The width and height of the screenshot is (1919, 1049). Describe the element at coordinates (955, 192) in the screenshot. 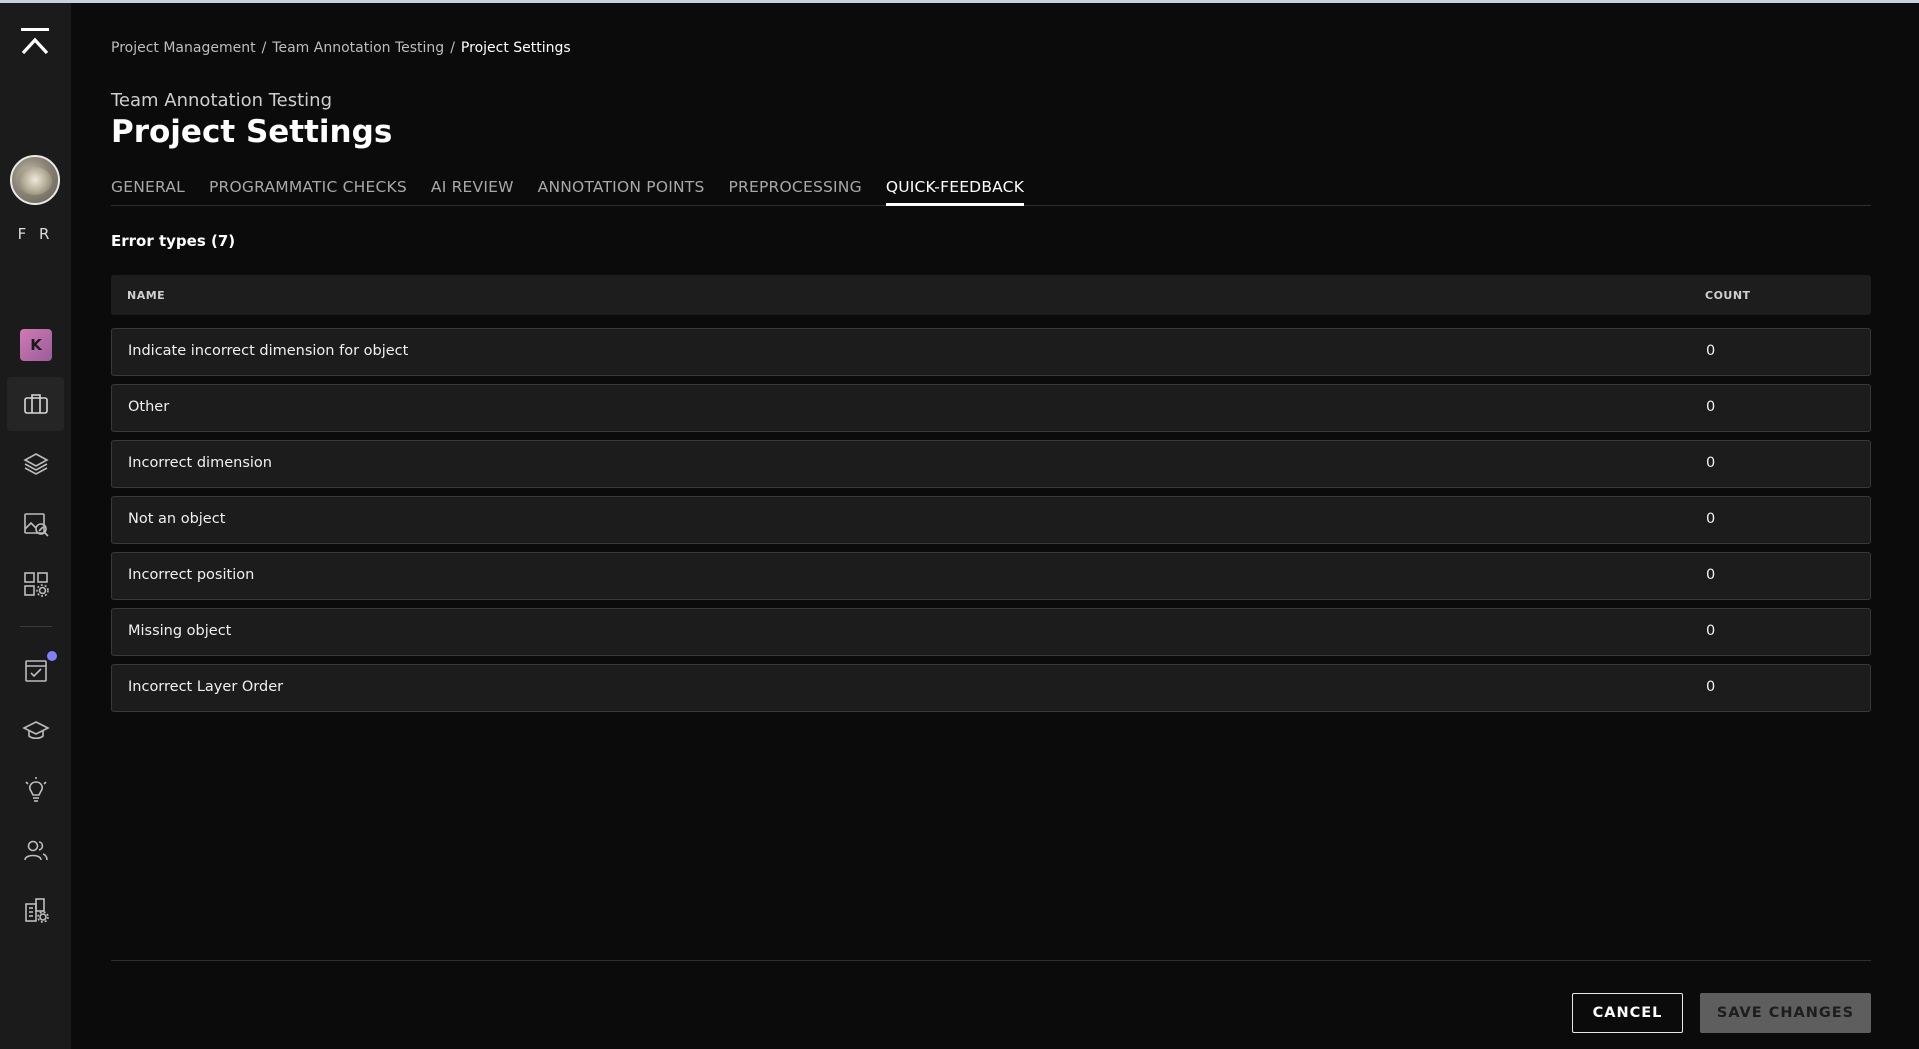

I see `tab-quick-feedback: QUICK-FEEDBACK` at that location.